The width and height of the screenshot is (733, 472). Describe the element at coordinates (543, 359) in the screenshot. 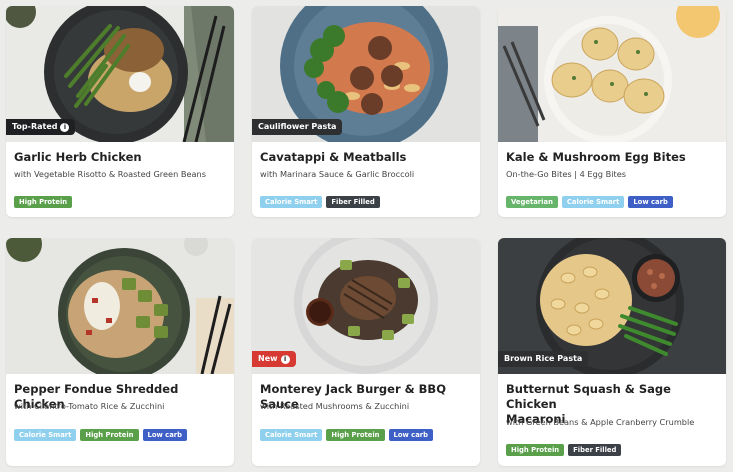

I see `tag-brown-rice-pasta: Brown Rice Pasta` at that location.